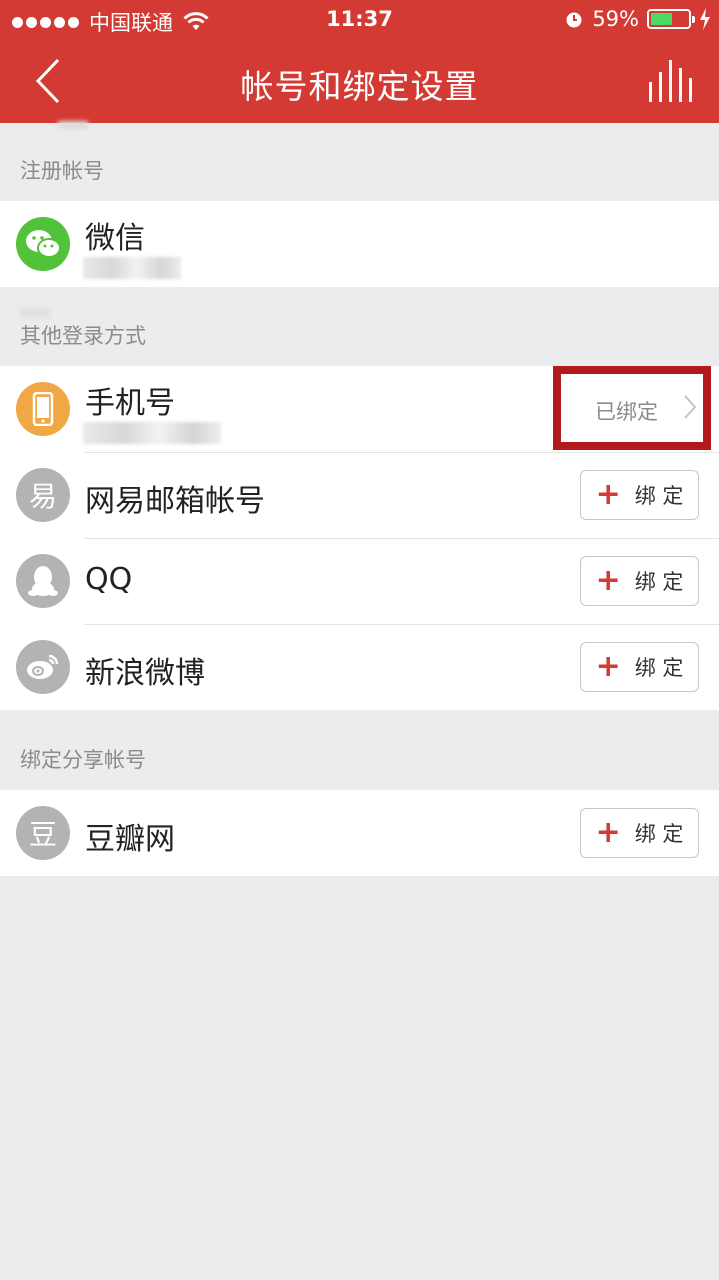 The width and height of the screenshot is (719, 1280). I want to click on phone-icon, so click(43, 409).